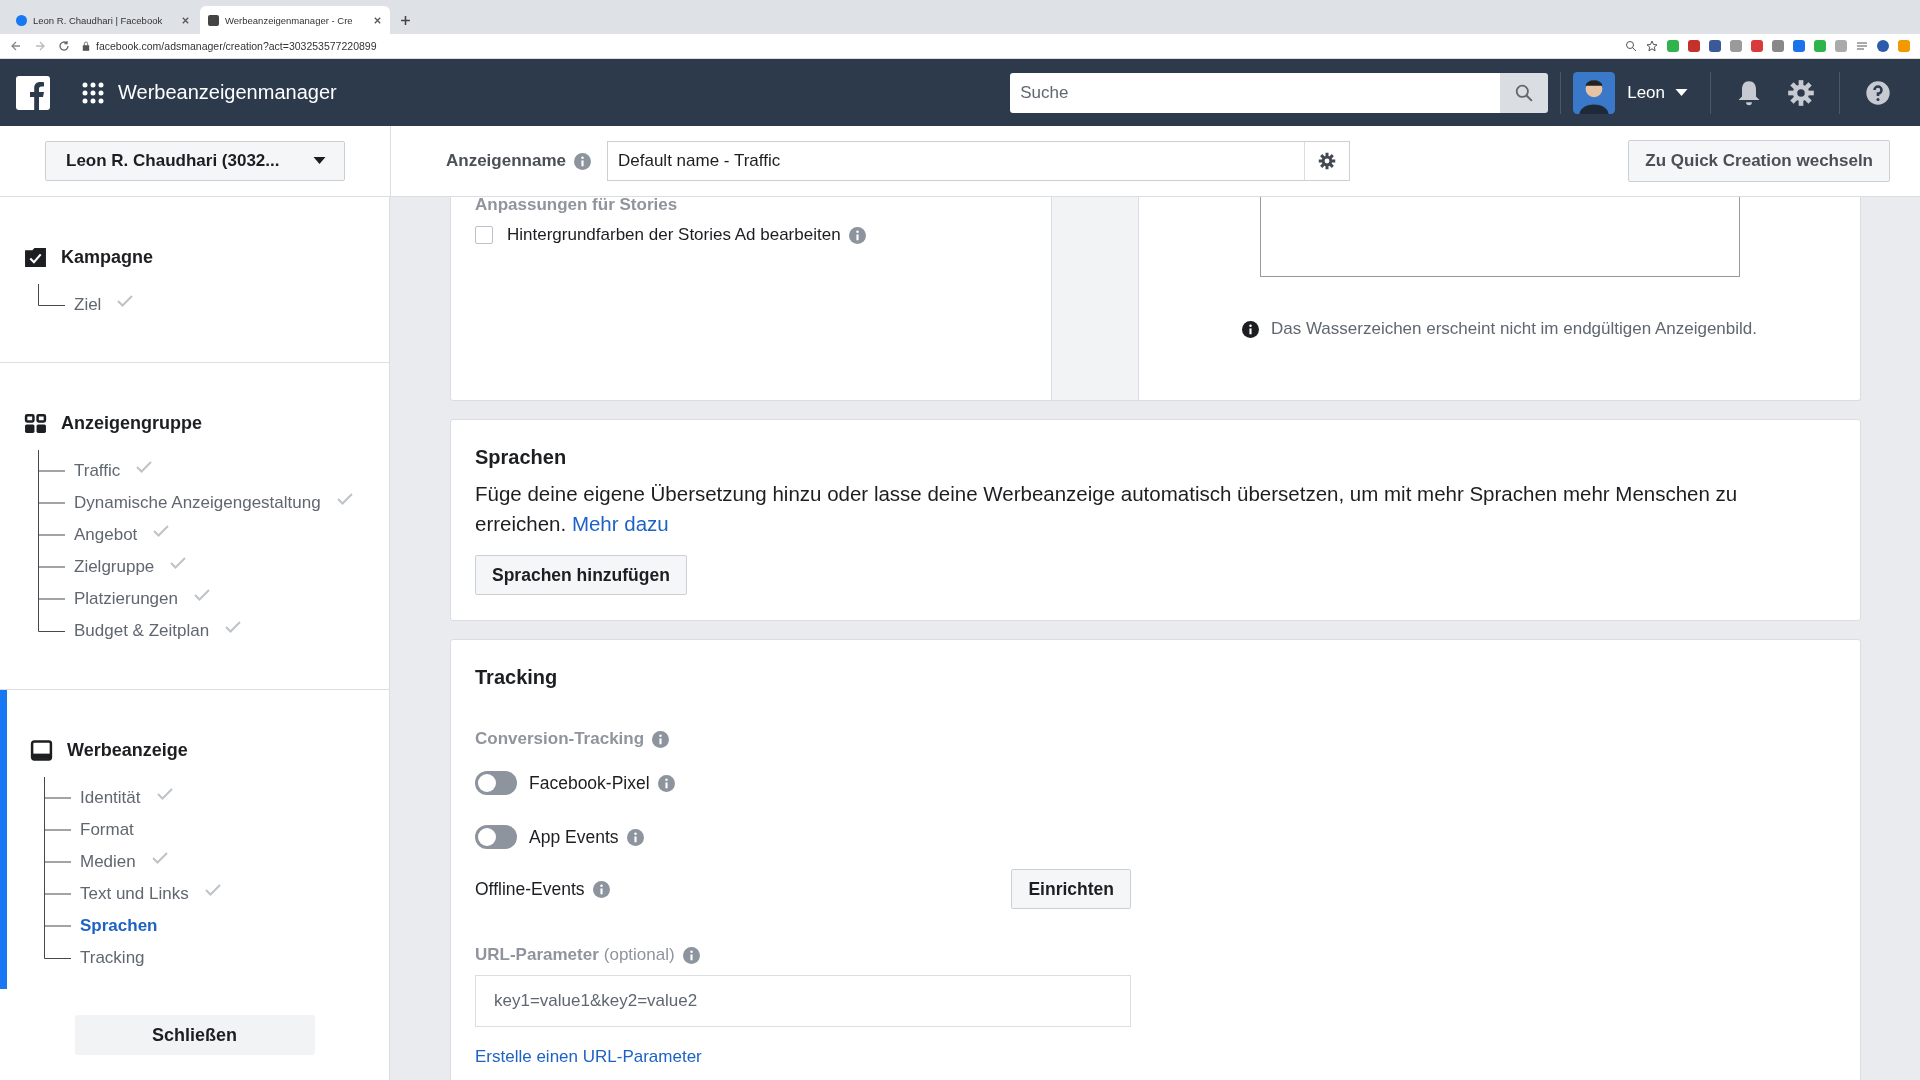 This screenshot has width=1920, height=1080. I want to click on new-tab-icon, so click(405, 20).